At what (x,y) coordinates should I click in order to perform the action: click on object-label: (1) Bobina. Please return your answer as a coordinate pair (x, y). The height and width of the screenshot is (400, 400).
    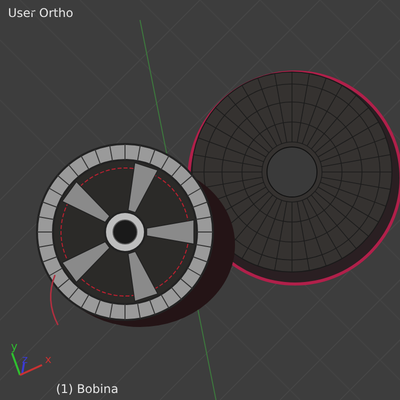
    Looking at the image, I should click on (87, 389).